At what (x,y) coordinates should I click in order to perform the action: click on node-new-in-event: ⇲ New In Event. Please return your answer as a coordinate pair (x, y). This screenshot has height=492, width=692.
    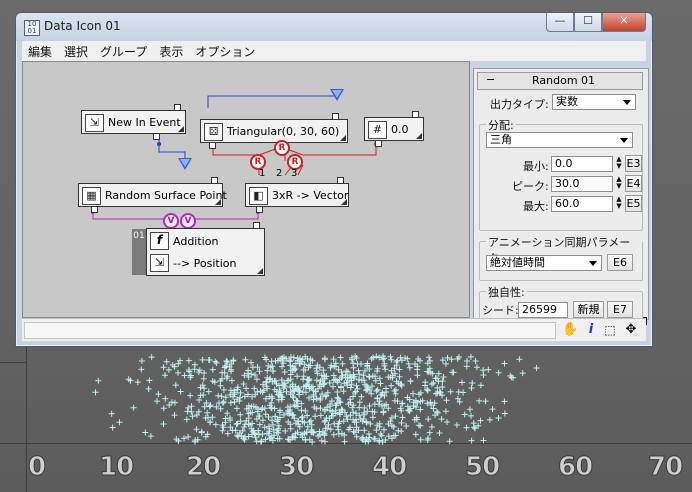
    Looking at the image, I should click on (133, 122).